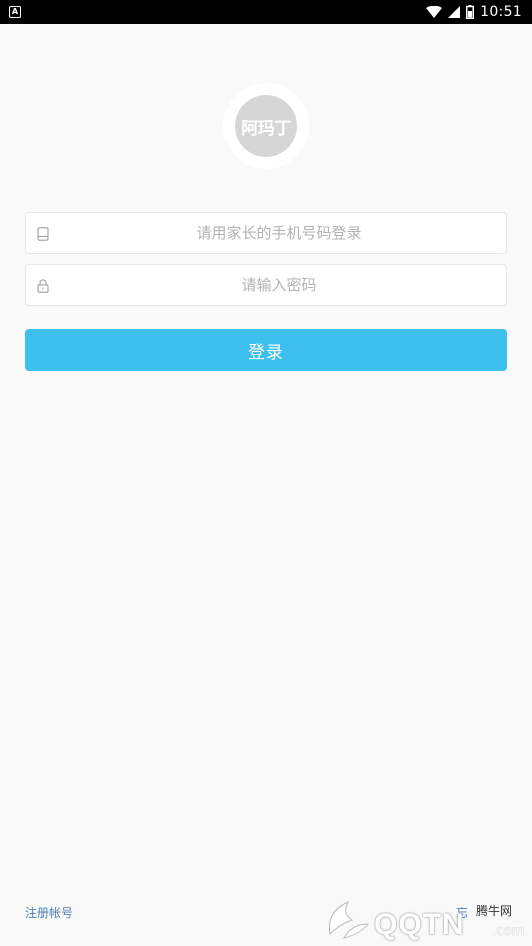  What do you see at coordinates (15, 12) in the screenshot?
I see `app-notification-icon: A` at bounding box center [15, 12].